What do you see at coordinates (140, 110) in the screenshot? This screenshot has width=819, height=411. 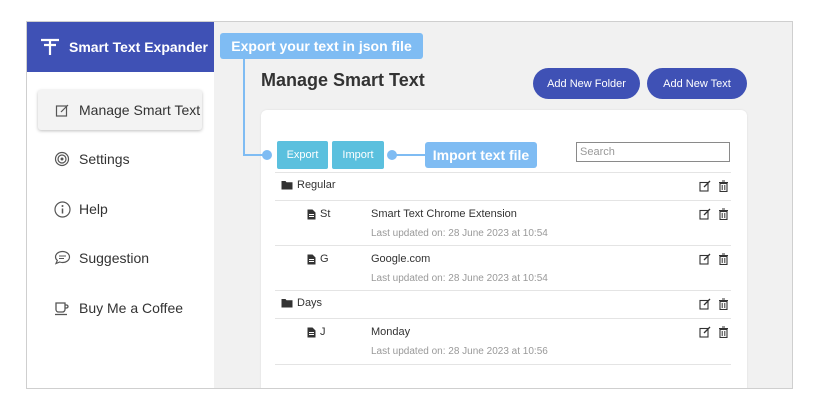 I see `sidebar-item-label: Manage Smart Text` at bounding box center [140, 110].